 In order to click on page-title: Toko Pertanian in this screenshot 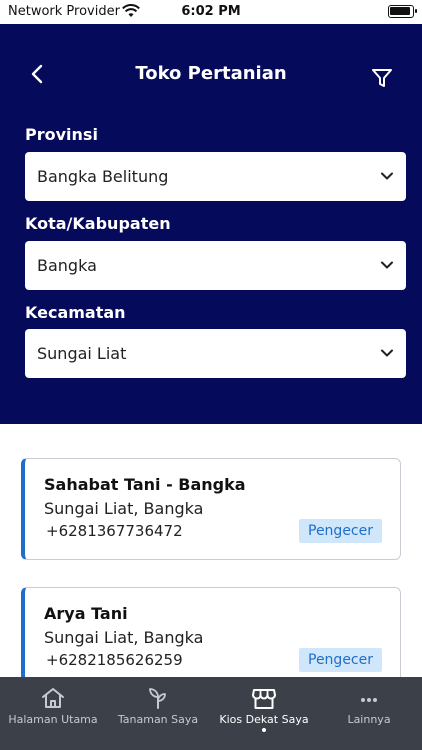, I will do `click(211, 73)`.